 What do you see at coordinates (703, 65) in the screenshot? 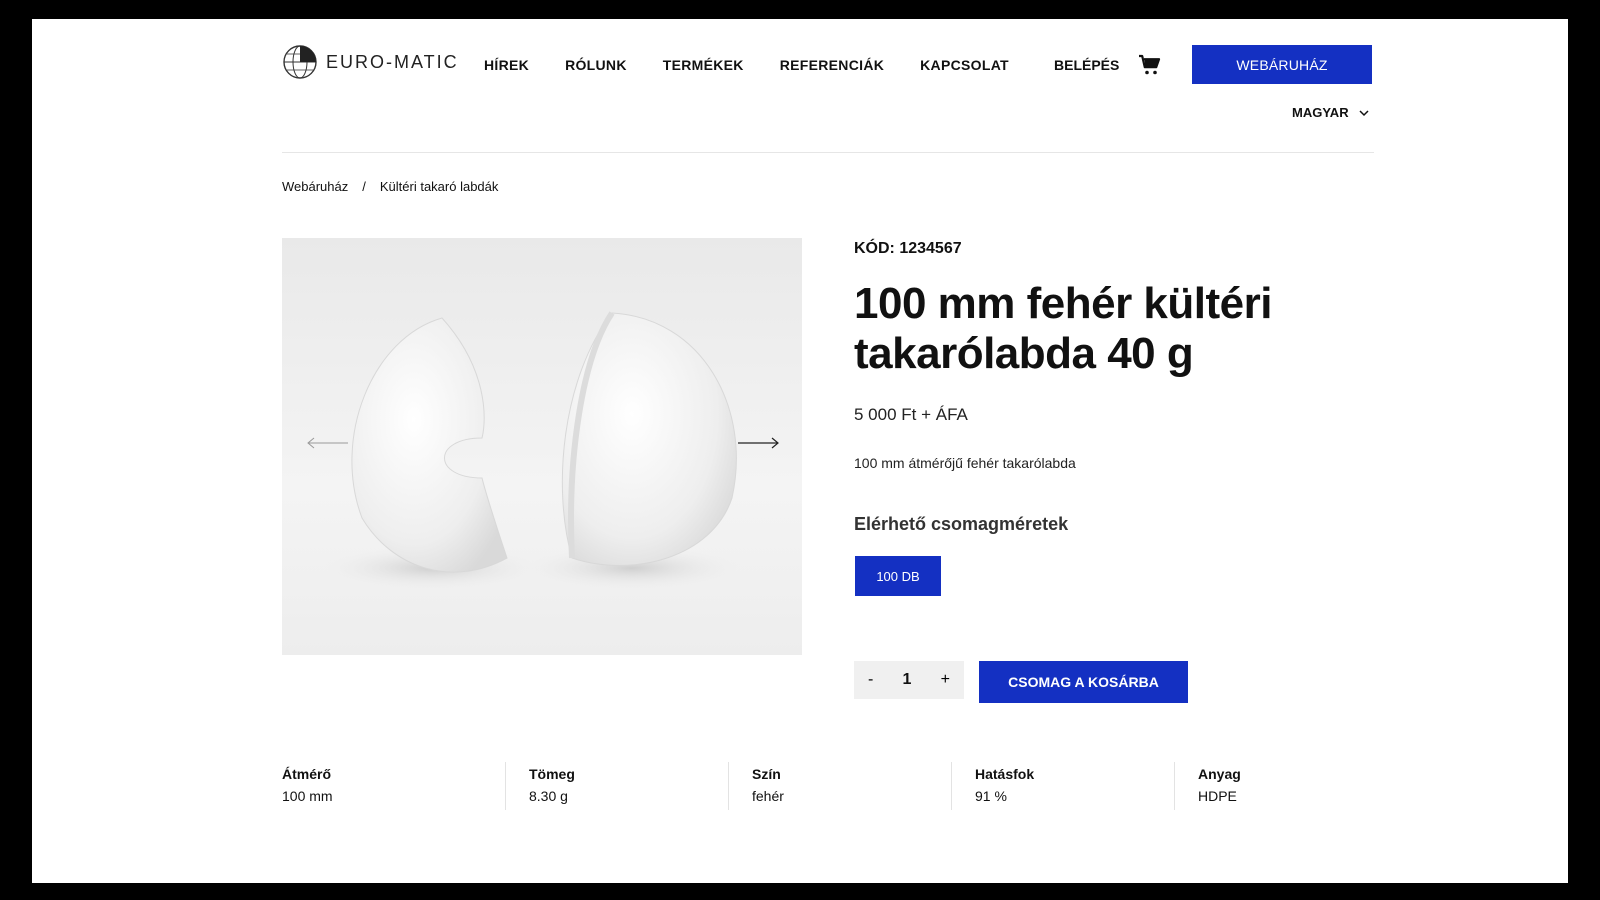
I see `nav-item-termekek: TERMÉKEK` at bounding box center [703, 65].